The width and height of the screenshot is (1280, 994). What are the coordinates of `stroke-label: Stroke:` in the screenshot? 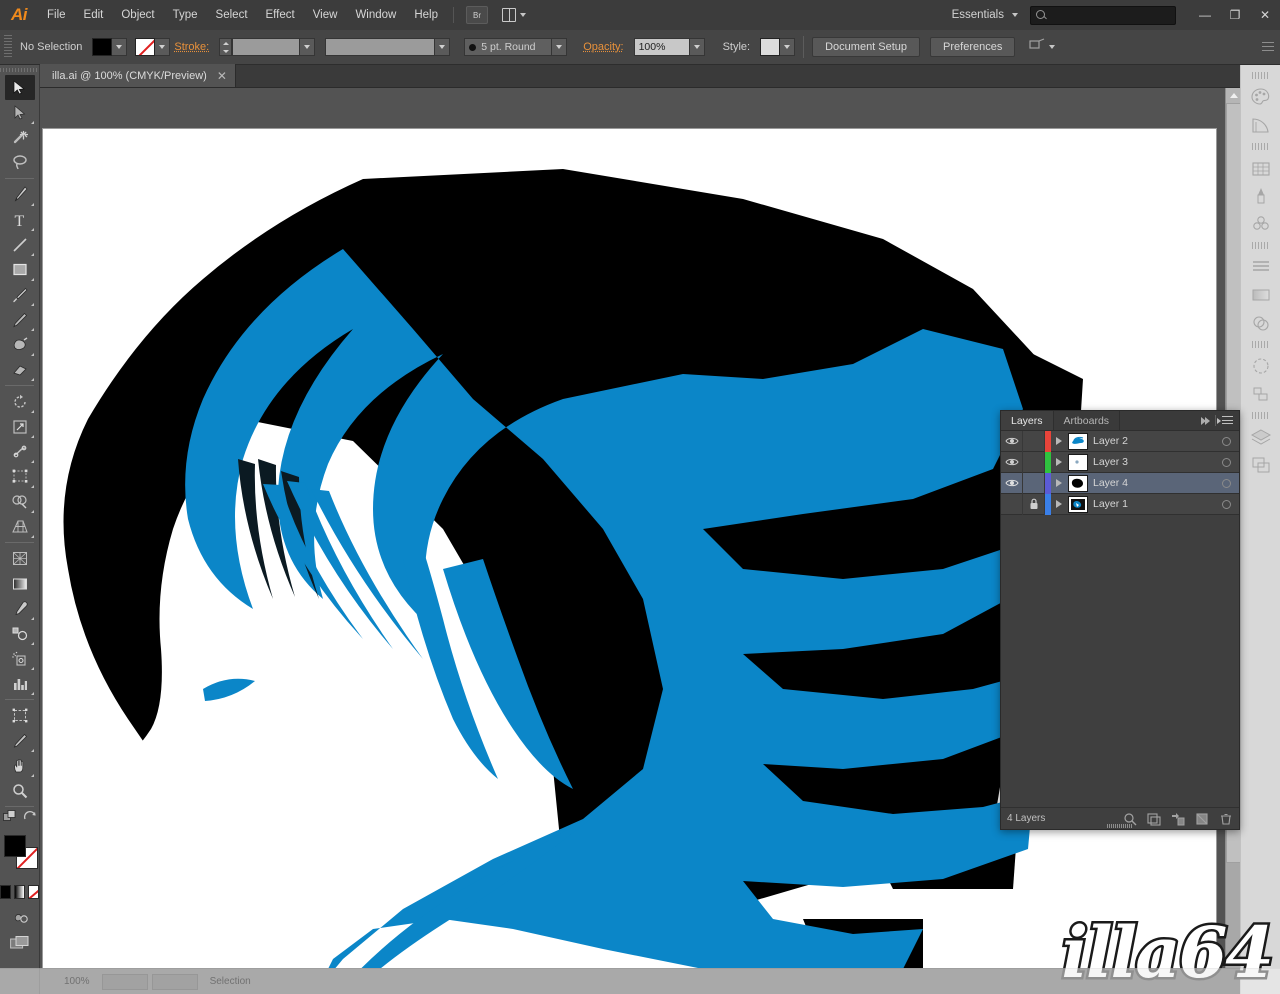 It's located at (191, 47).